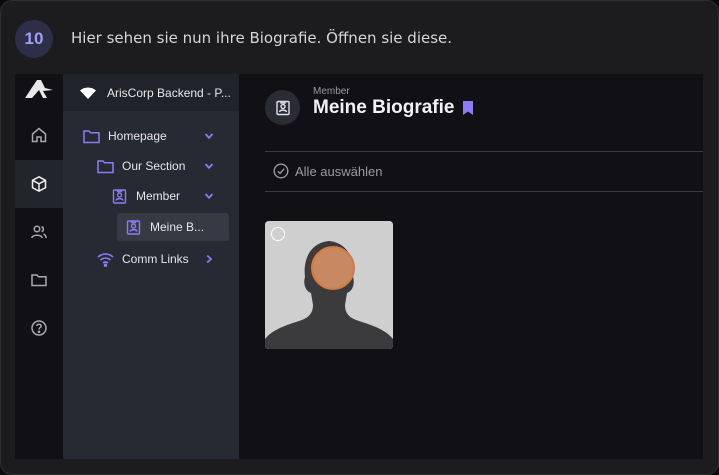 The image size is (719, 475). Describe the element at coordinates (339, 171) in the screenshot. I see `select-all-label: Alle auswählen` at that location.